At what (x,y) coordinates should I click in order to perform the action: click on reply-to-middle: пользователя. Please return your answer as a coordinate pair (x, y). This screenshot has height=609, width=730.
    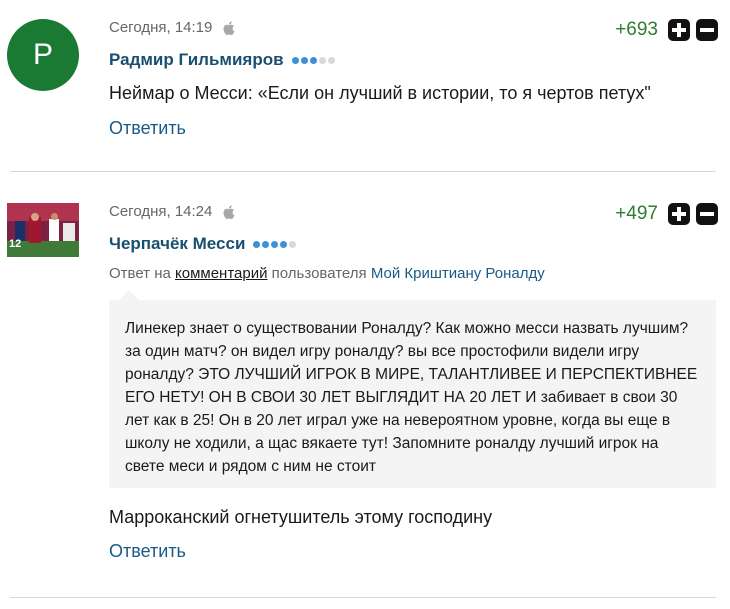
    Looking at the image, I should click on (319, 273).